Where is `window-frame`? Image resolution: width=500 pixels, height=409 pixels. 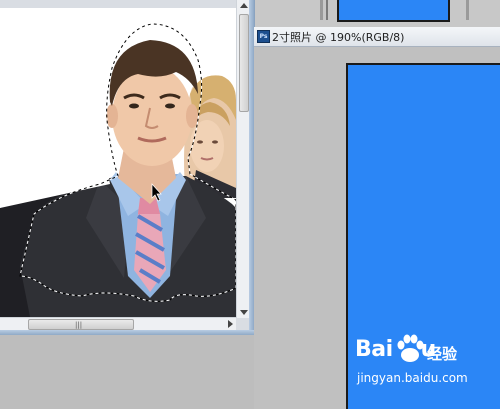 window-frame is located at coordinates (127, 332).